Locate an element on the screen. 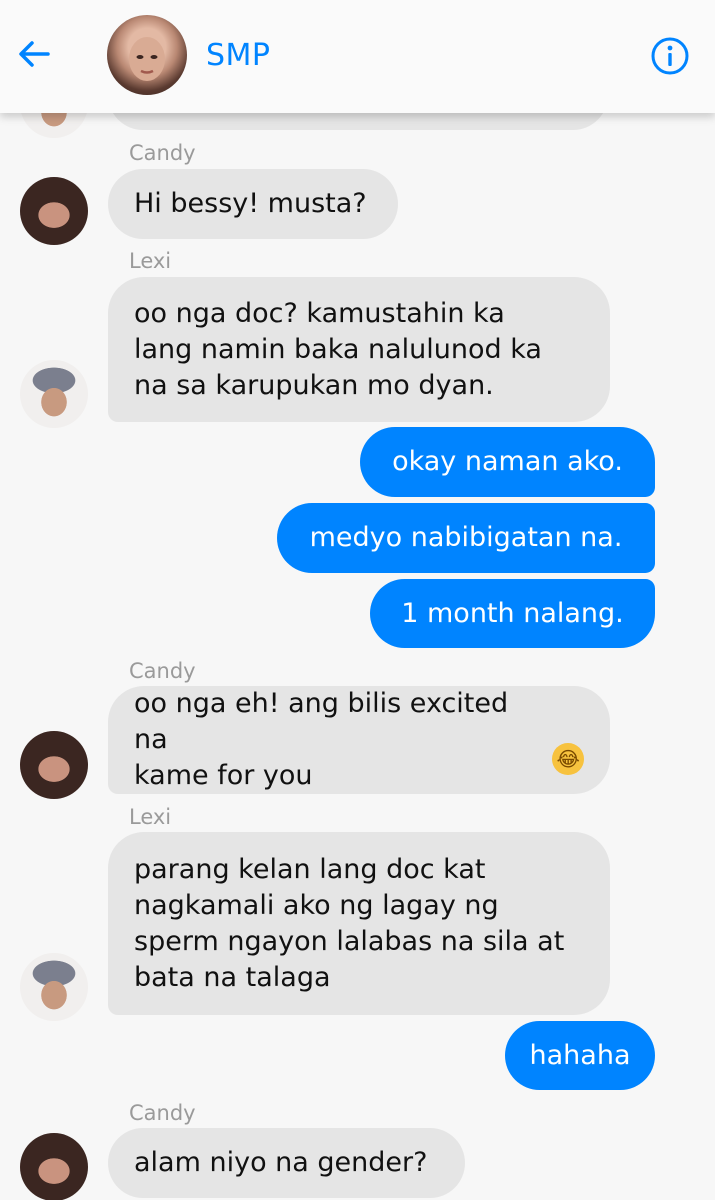  info-icon is located at coordinates (670, 56).